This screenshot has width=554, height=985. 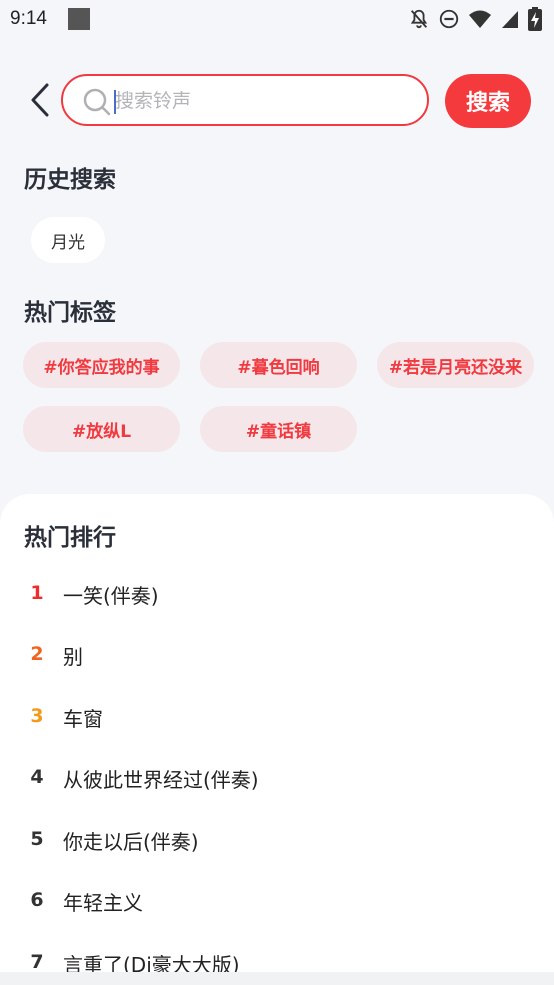 I want to click on ranking-row: 3 车窗, so click(x=277, y=717).